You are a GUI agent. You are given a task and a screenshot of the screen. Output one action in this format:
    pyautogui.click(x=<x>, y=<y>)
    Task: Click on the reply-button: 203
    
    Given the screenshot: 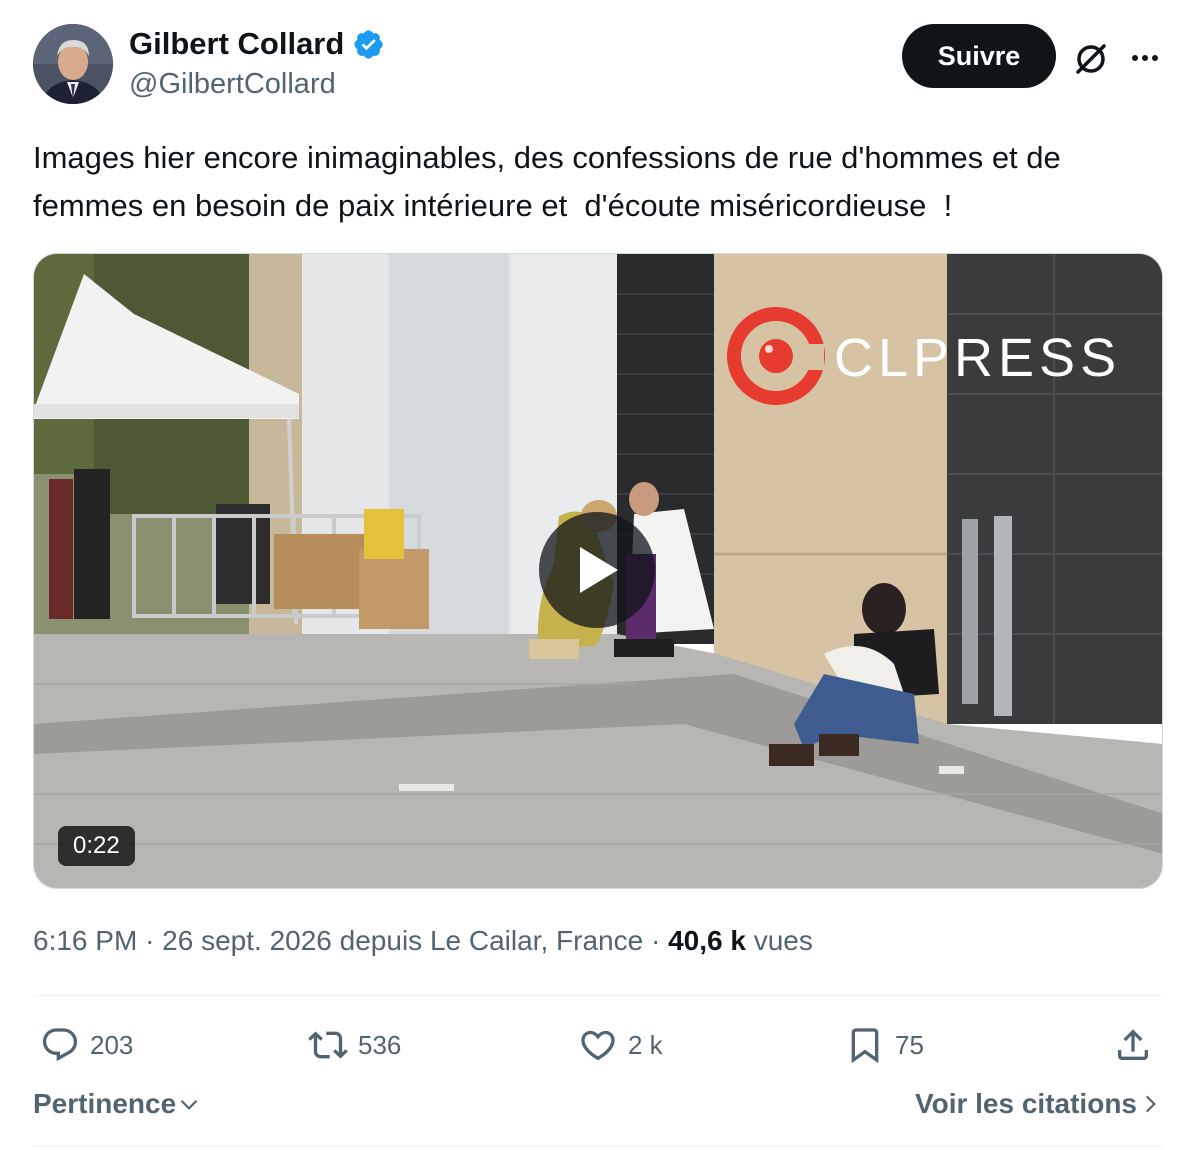 What is the action you would take?
    pyautogui.click(x=86, y=1045)
    